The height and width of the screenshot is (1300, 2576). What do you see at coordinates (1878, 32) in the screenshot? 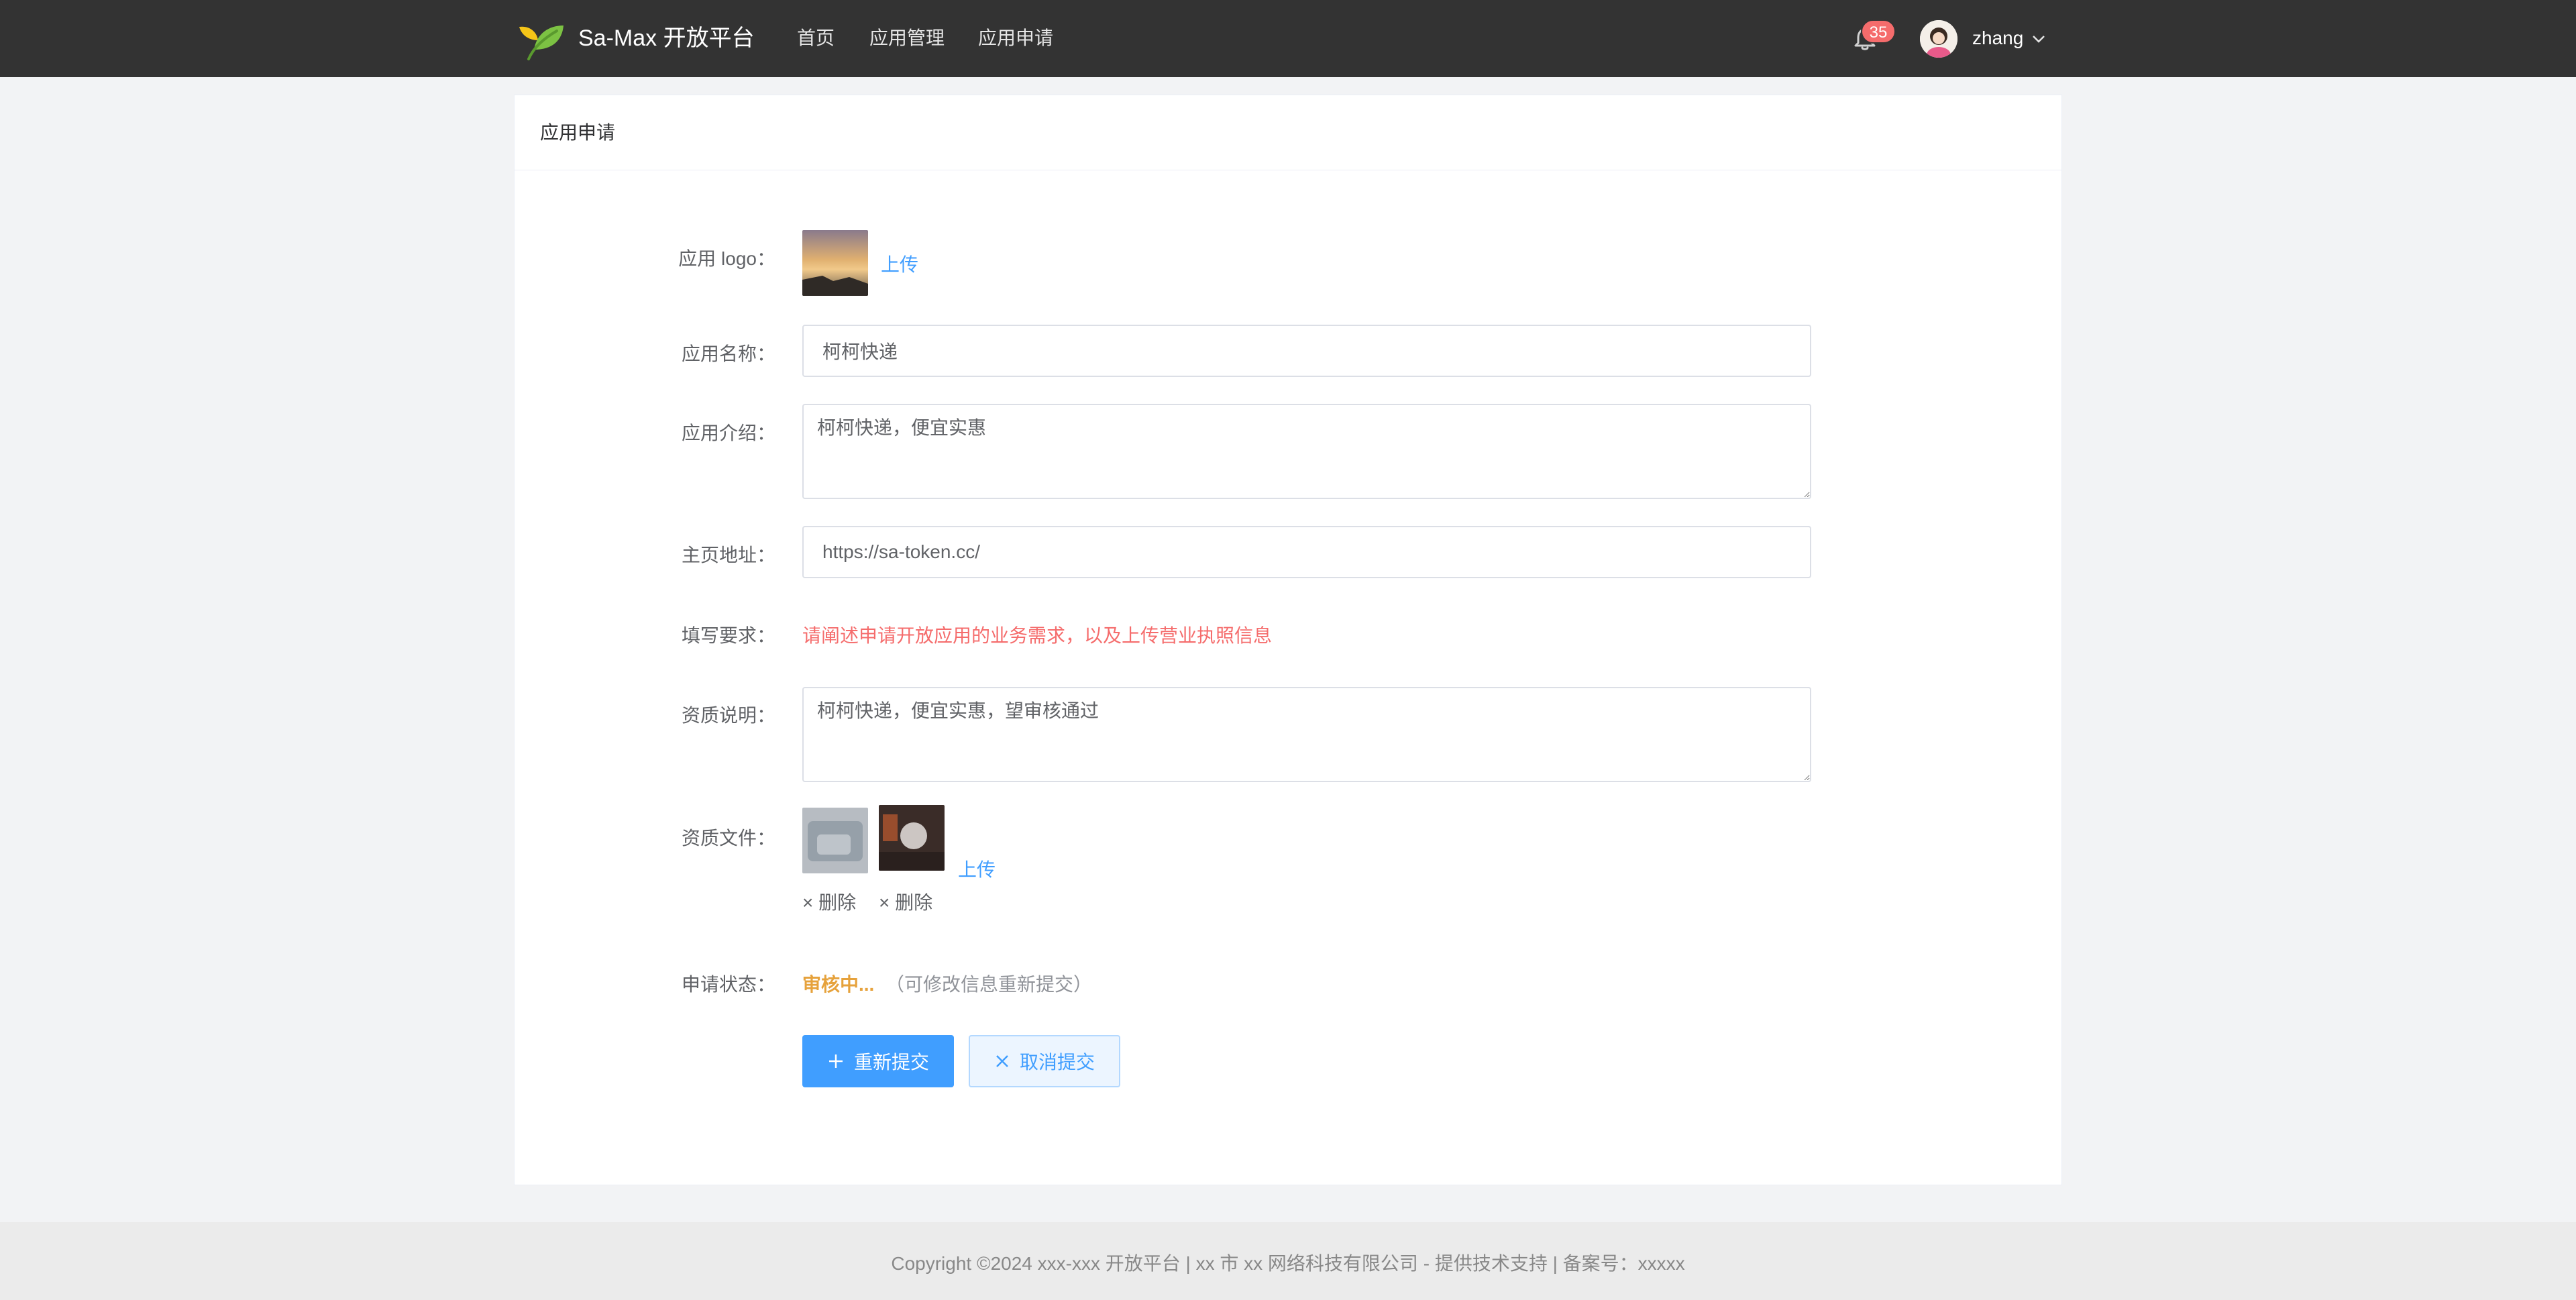
I see `notification-badge: 35` at bounding box center [1878, 32].